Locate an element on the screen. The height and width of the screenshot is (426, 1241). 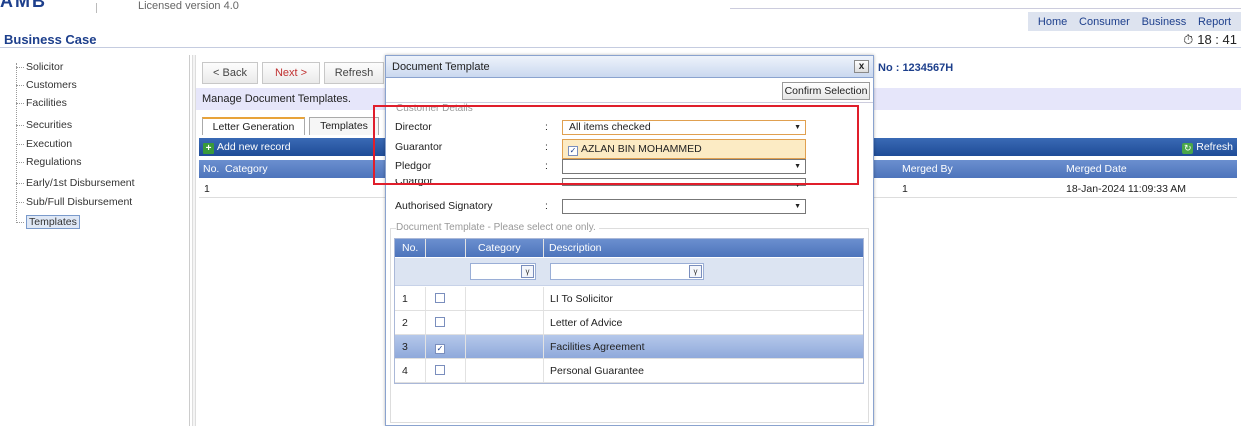
highlight-annotation is located at coordinates (616, 145).